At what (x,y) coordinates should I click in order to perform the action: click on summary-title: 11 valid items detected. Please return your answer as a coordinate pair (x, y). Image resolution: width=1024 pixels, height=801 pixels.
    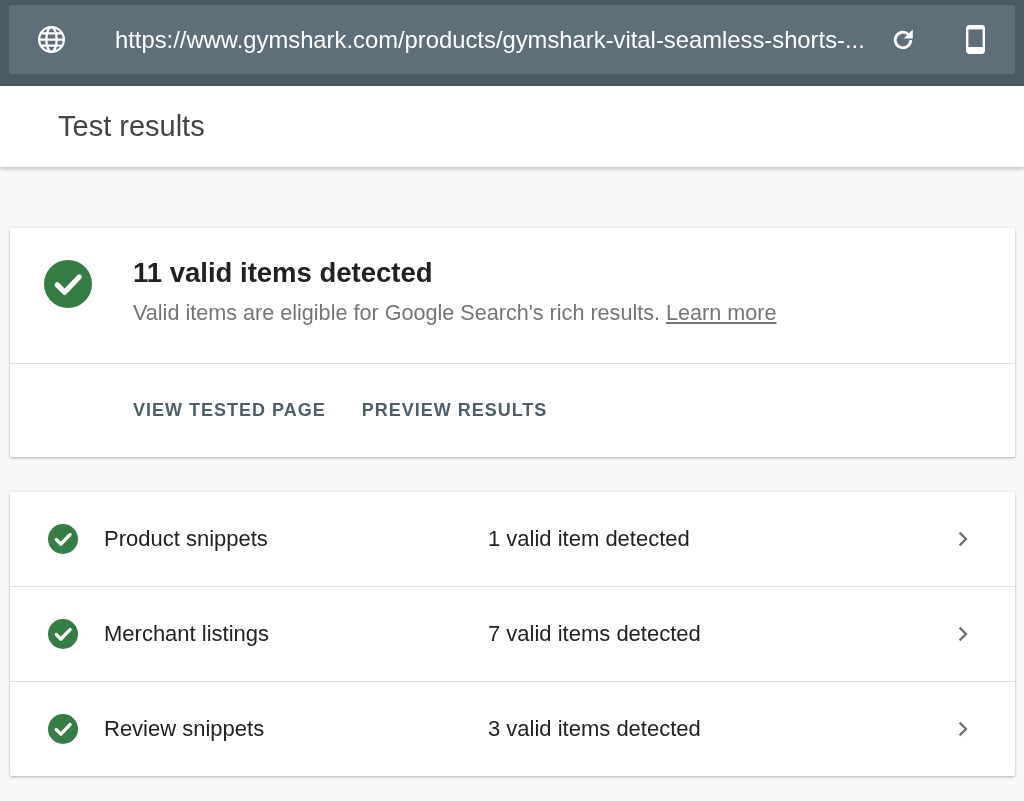
    Looking at the image, I should click on (283, 273).